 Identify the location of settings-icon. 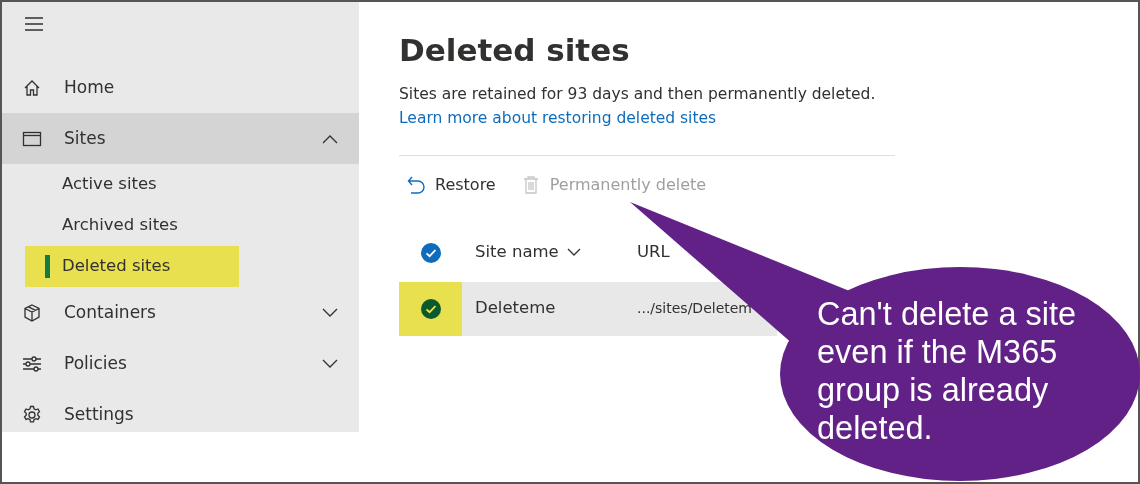
(32, 414).